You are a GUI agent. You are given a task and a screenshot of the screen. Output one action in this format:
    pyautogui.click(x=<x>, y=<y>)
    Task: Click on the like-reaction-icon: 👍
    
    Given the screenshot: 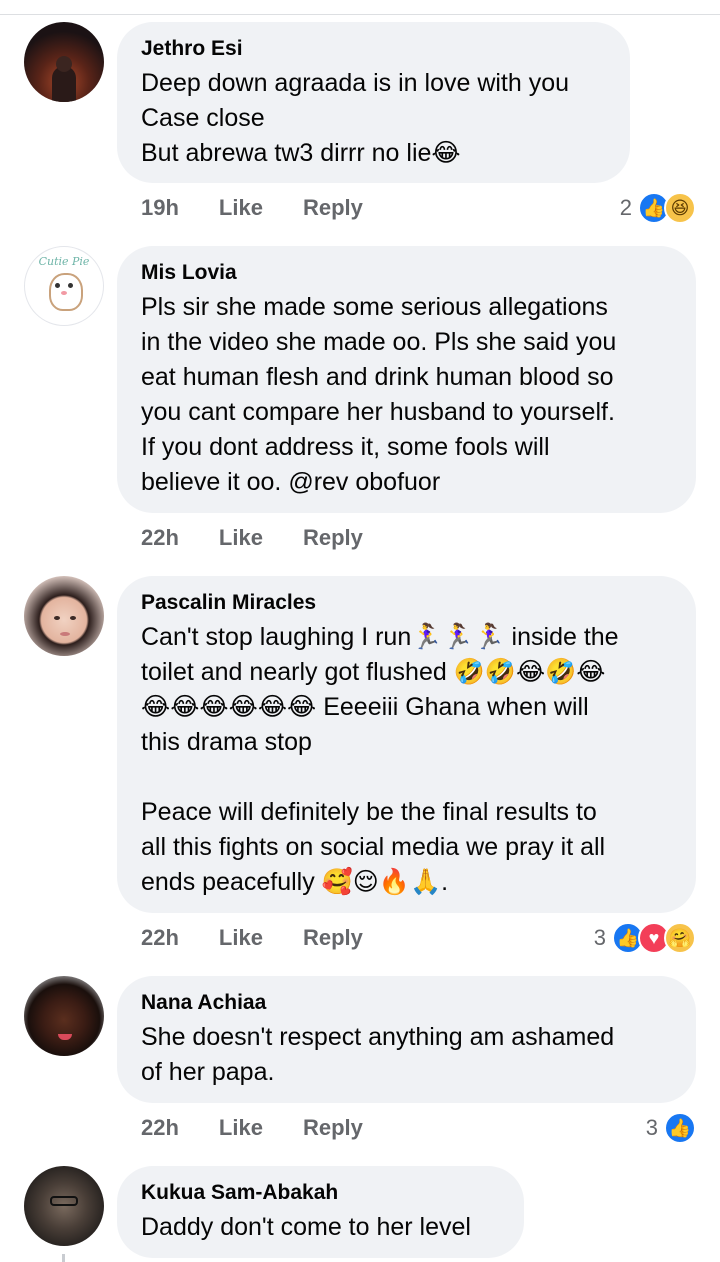 What is the action you would take?
    pyautogui.click(x=680, y=1128)
    